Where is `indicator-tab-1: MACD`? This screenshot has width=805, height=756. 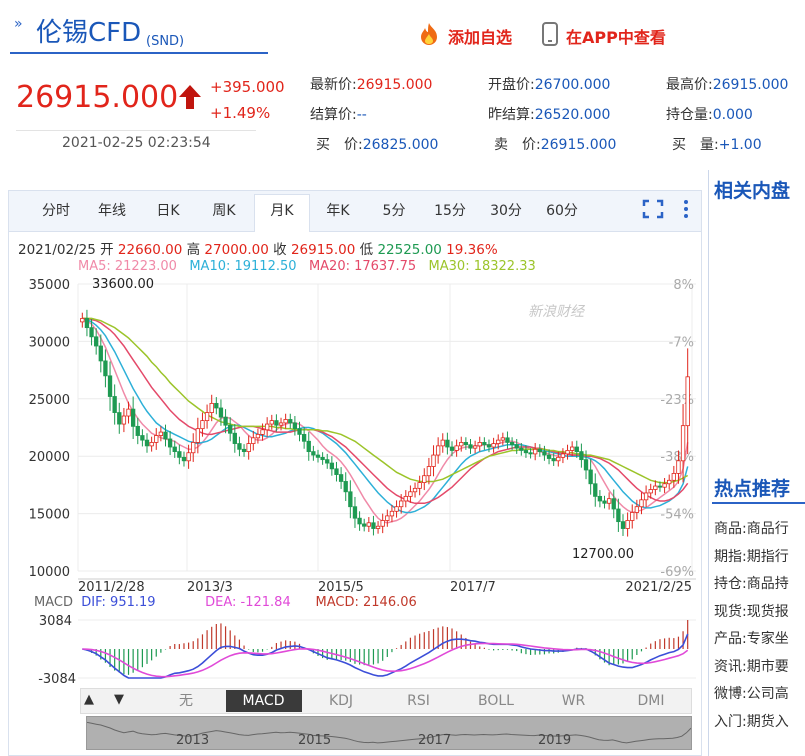 indicator-tab-1: MACD is located at coordinates (263, 701).